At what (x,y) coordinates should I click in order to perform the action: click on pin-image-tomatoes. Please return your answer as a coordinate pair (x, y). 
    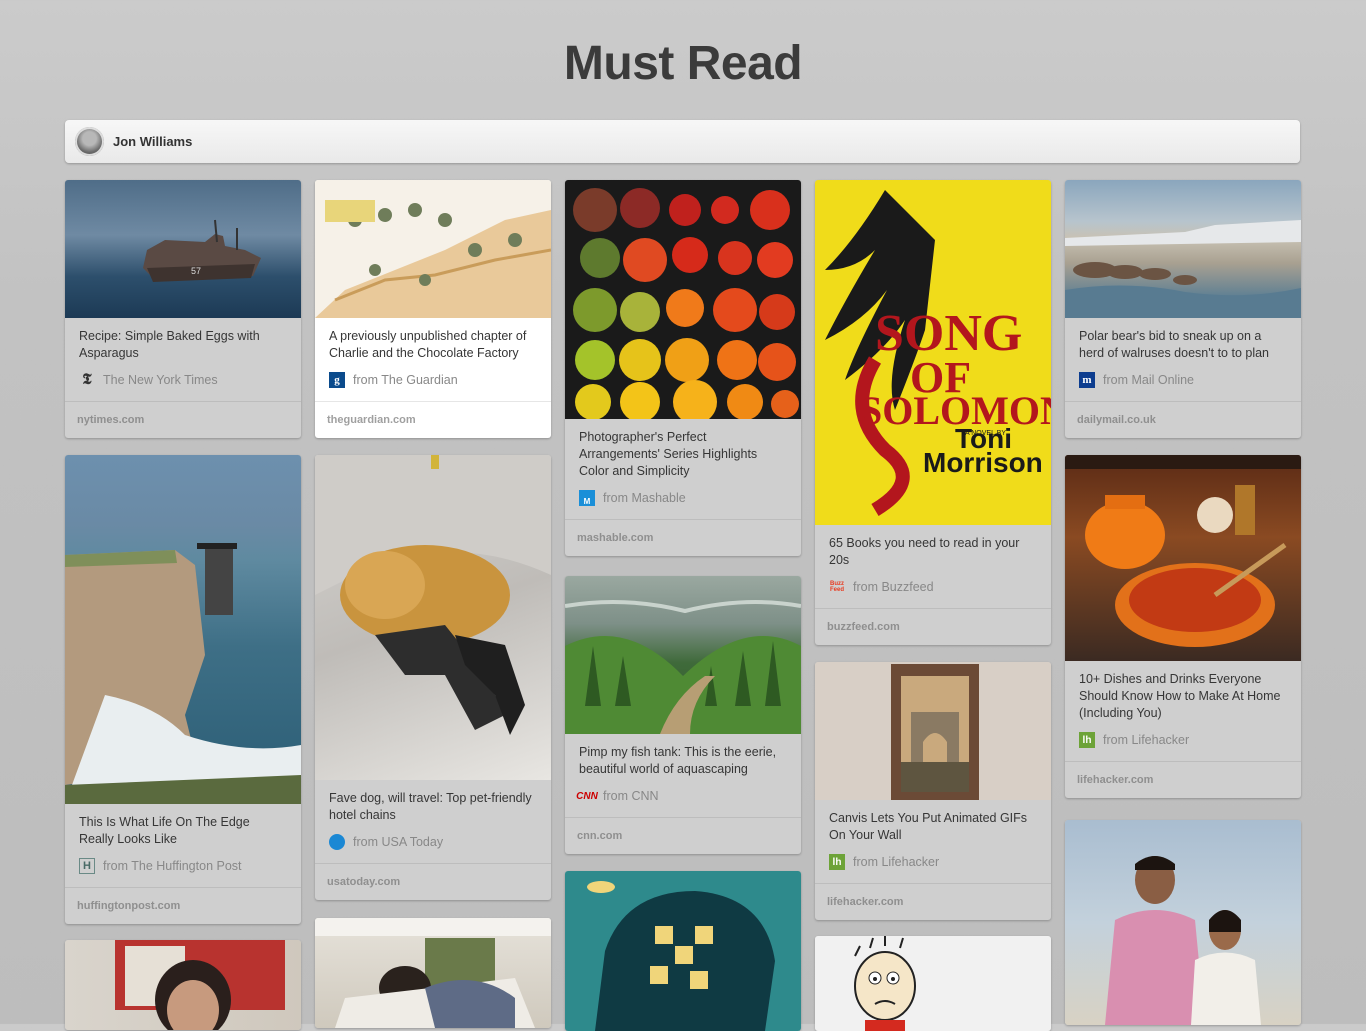
    Looking at the image, I should click on (683, 299).